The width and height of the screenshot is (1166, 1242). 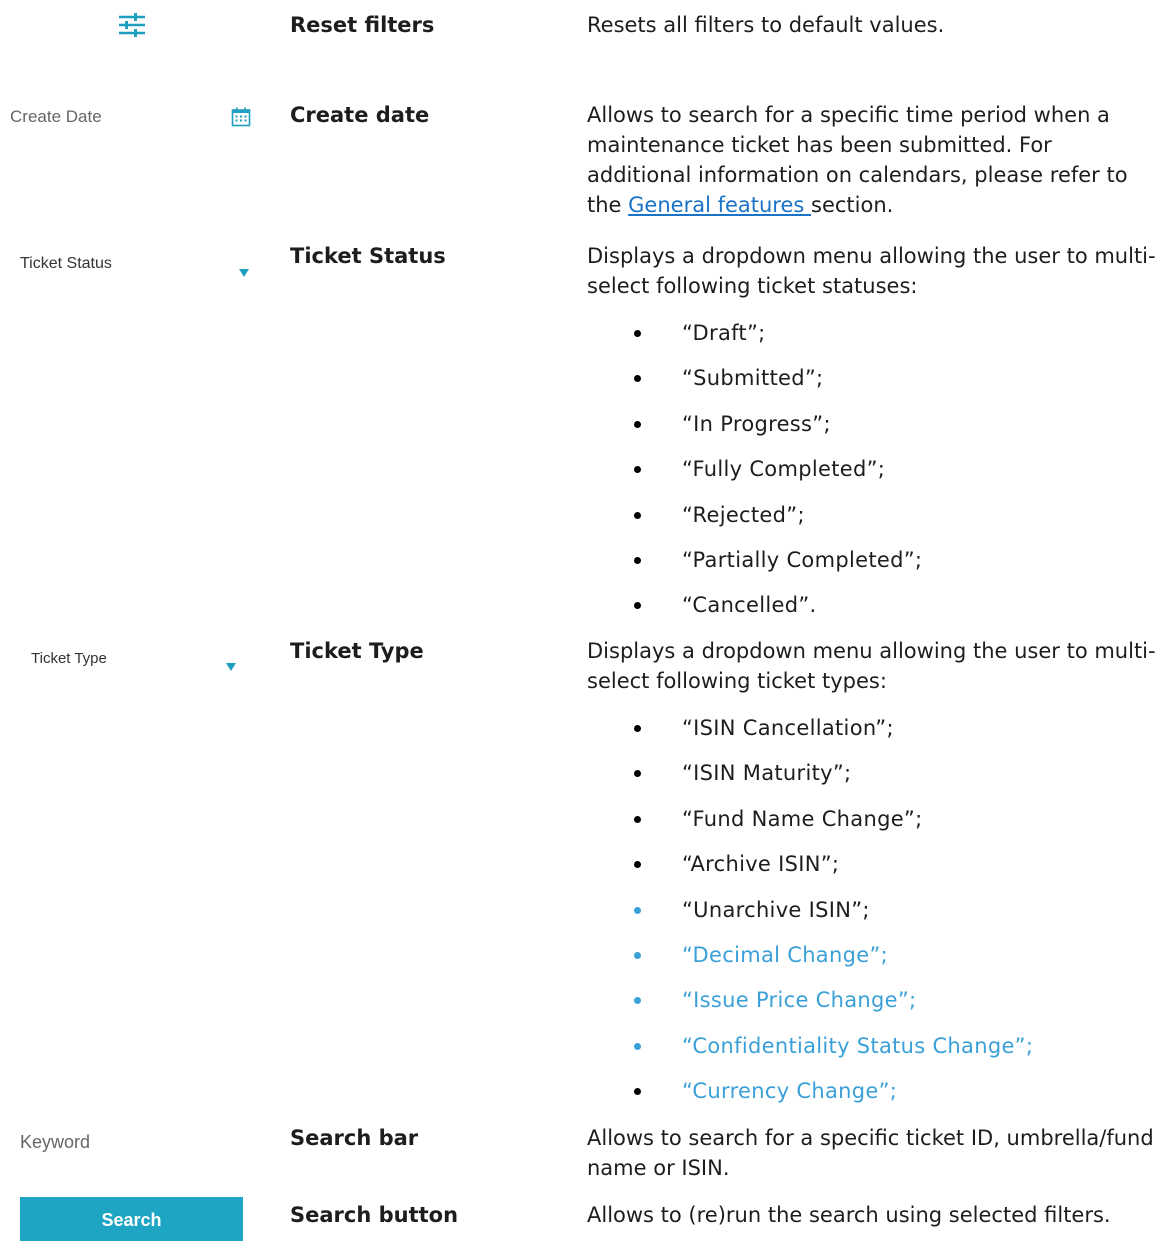 I want to click on term-ticket-type: Ticket Type, so click(x=357, y=651).